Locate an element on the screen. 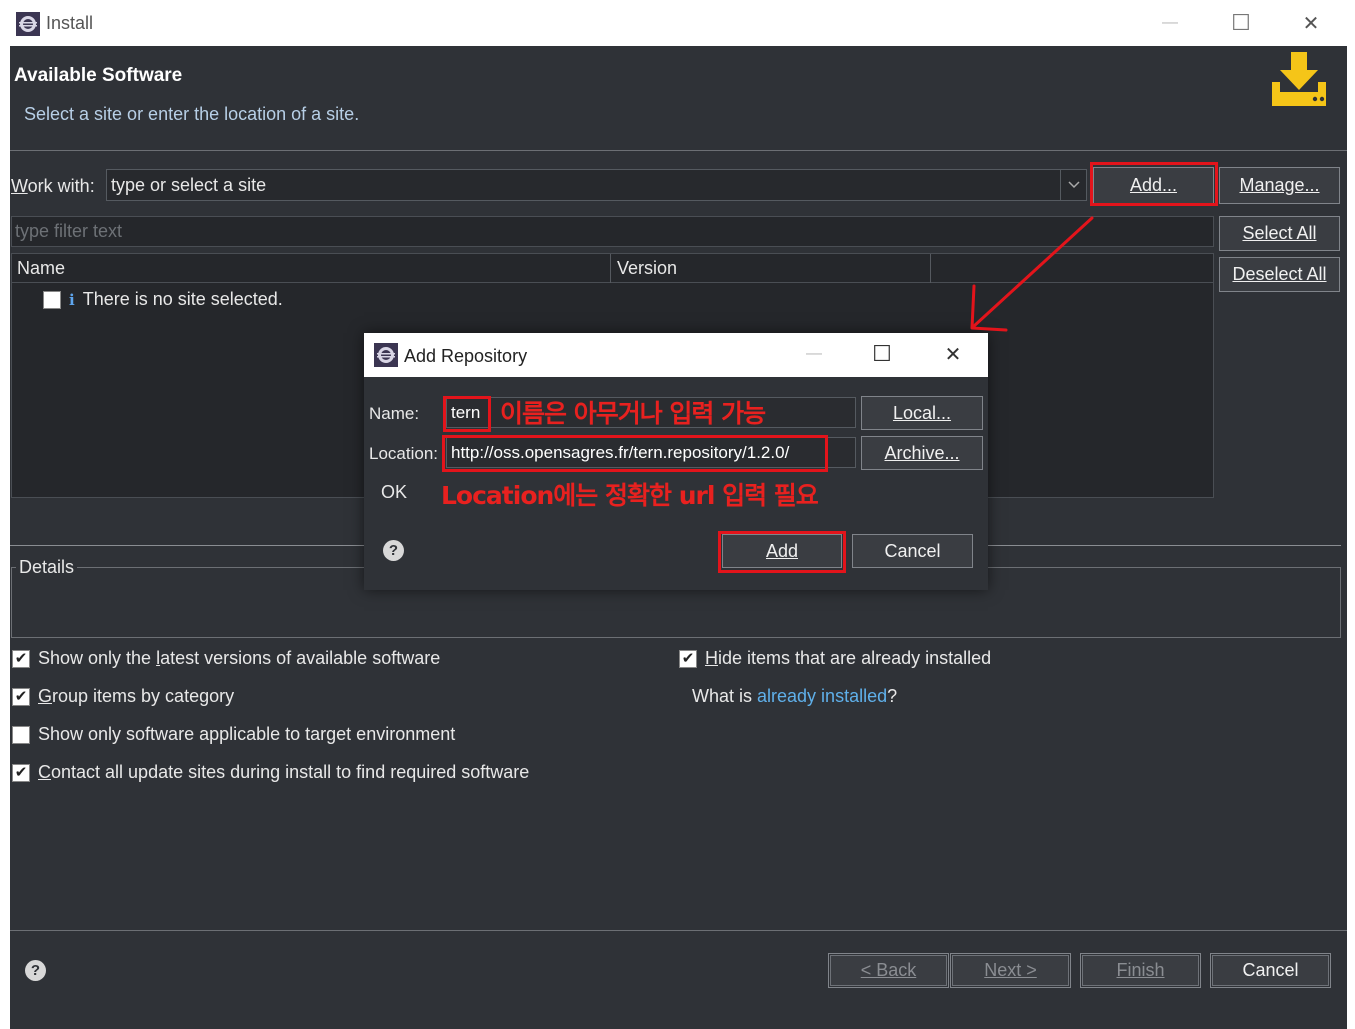 The width and height of the screenshot is (1355, 1029). work-with-label: Work with: is located at coordinates (53, 186).